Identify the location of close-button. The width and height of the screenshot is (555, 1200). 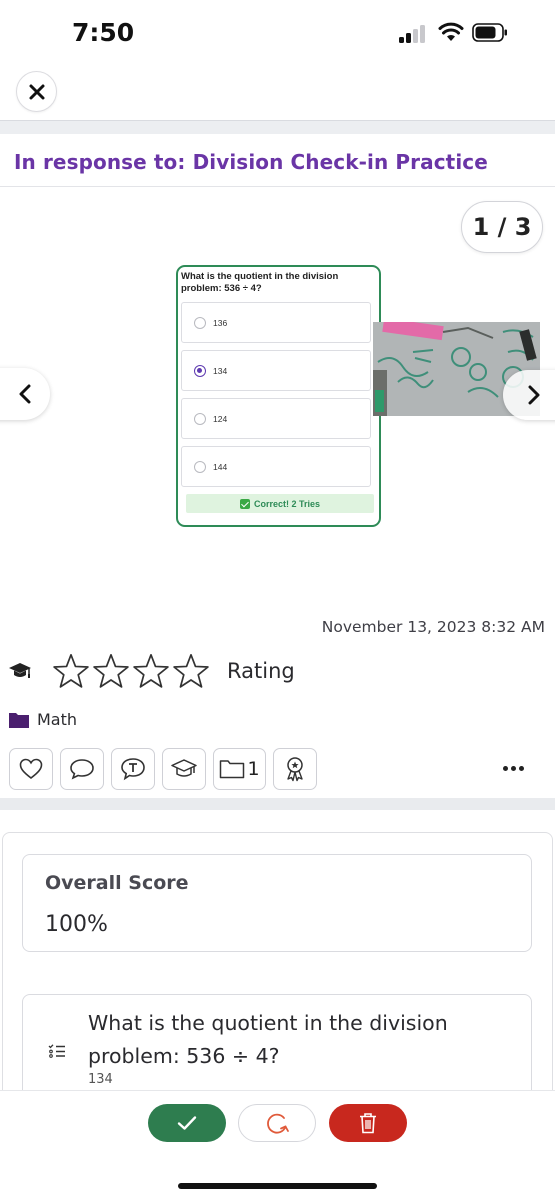
(36, 91).